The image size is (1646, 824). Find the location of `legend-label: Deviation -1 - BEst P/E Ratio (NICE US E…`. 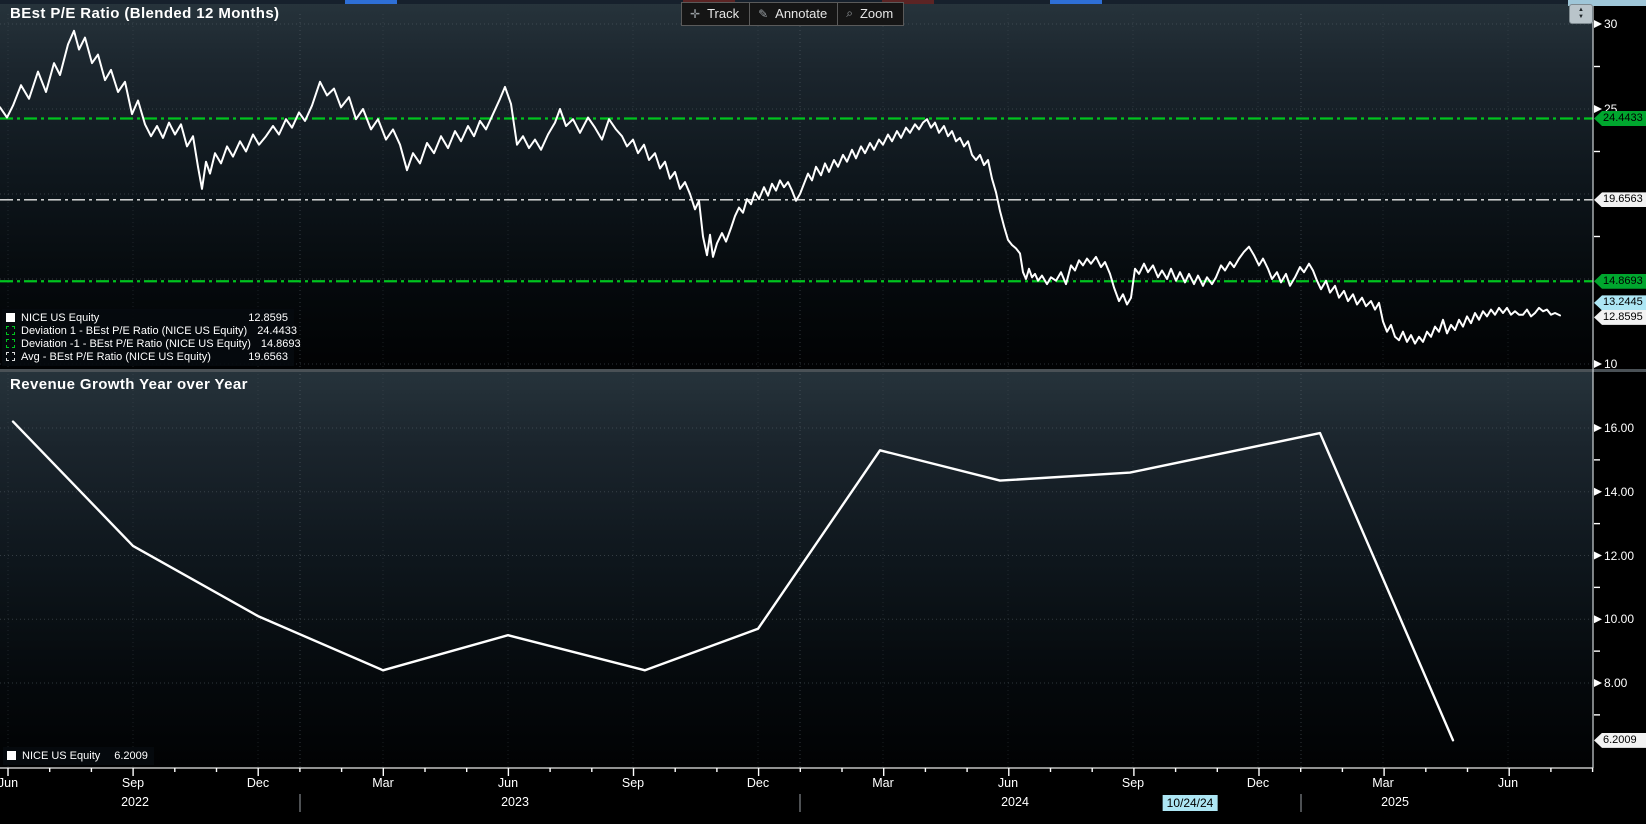

legend-label: Deviation -1 - BEst P/E Ratio (NICE US E… is located at coordinates (136, 343).